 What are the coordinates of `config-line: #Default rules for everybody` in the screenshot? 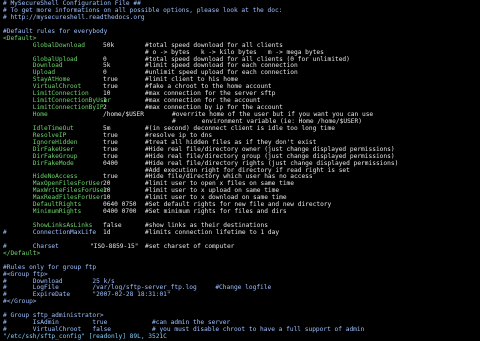 It's located at (241, 31).